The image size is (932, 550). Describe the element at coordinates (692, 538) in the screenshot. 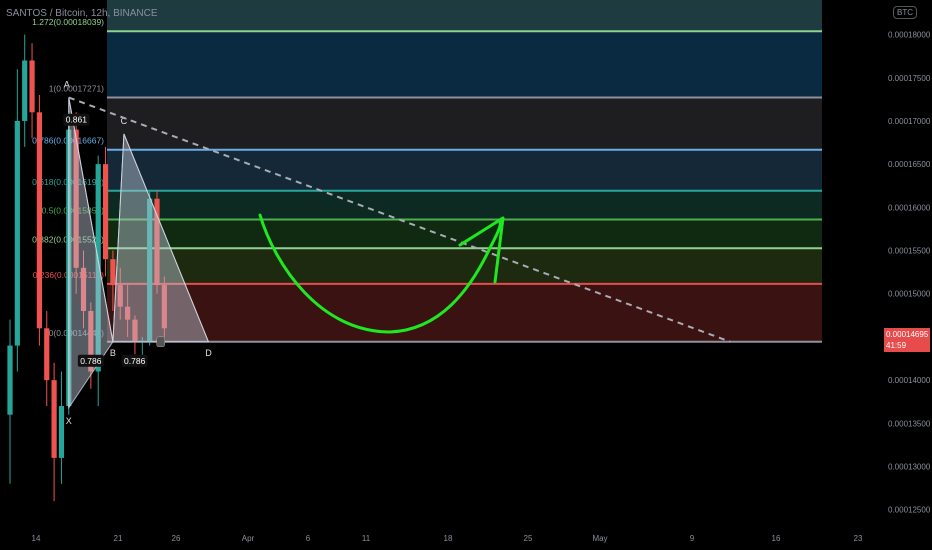

I see `time-tick-label: 9` at that location.